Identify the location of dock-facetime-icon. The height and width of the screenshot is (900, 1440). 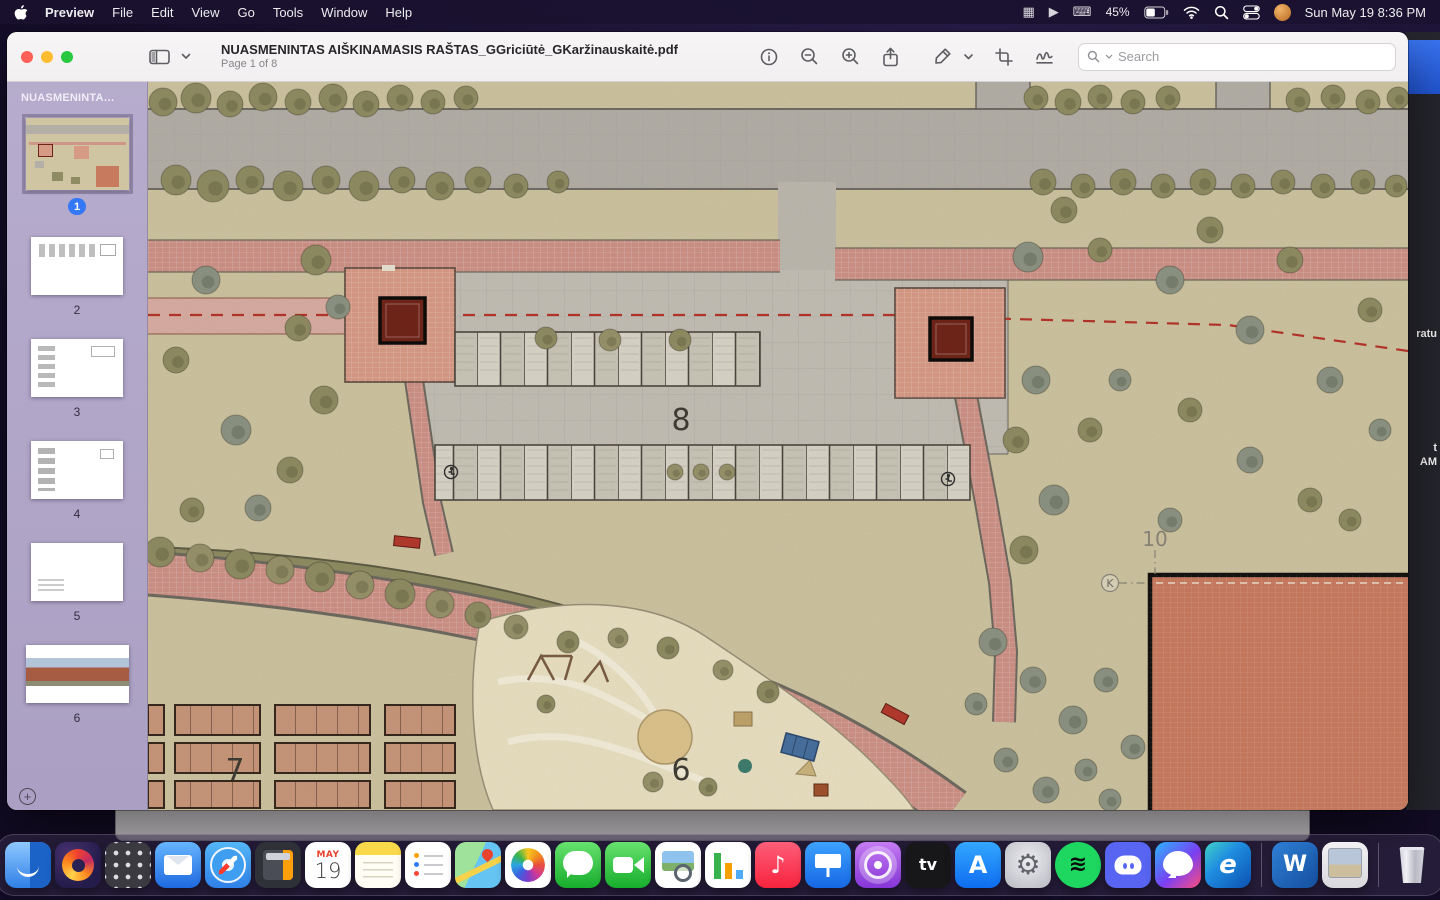
(628, 865).